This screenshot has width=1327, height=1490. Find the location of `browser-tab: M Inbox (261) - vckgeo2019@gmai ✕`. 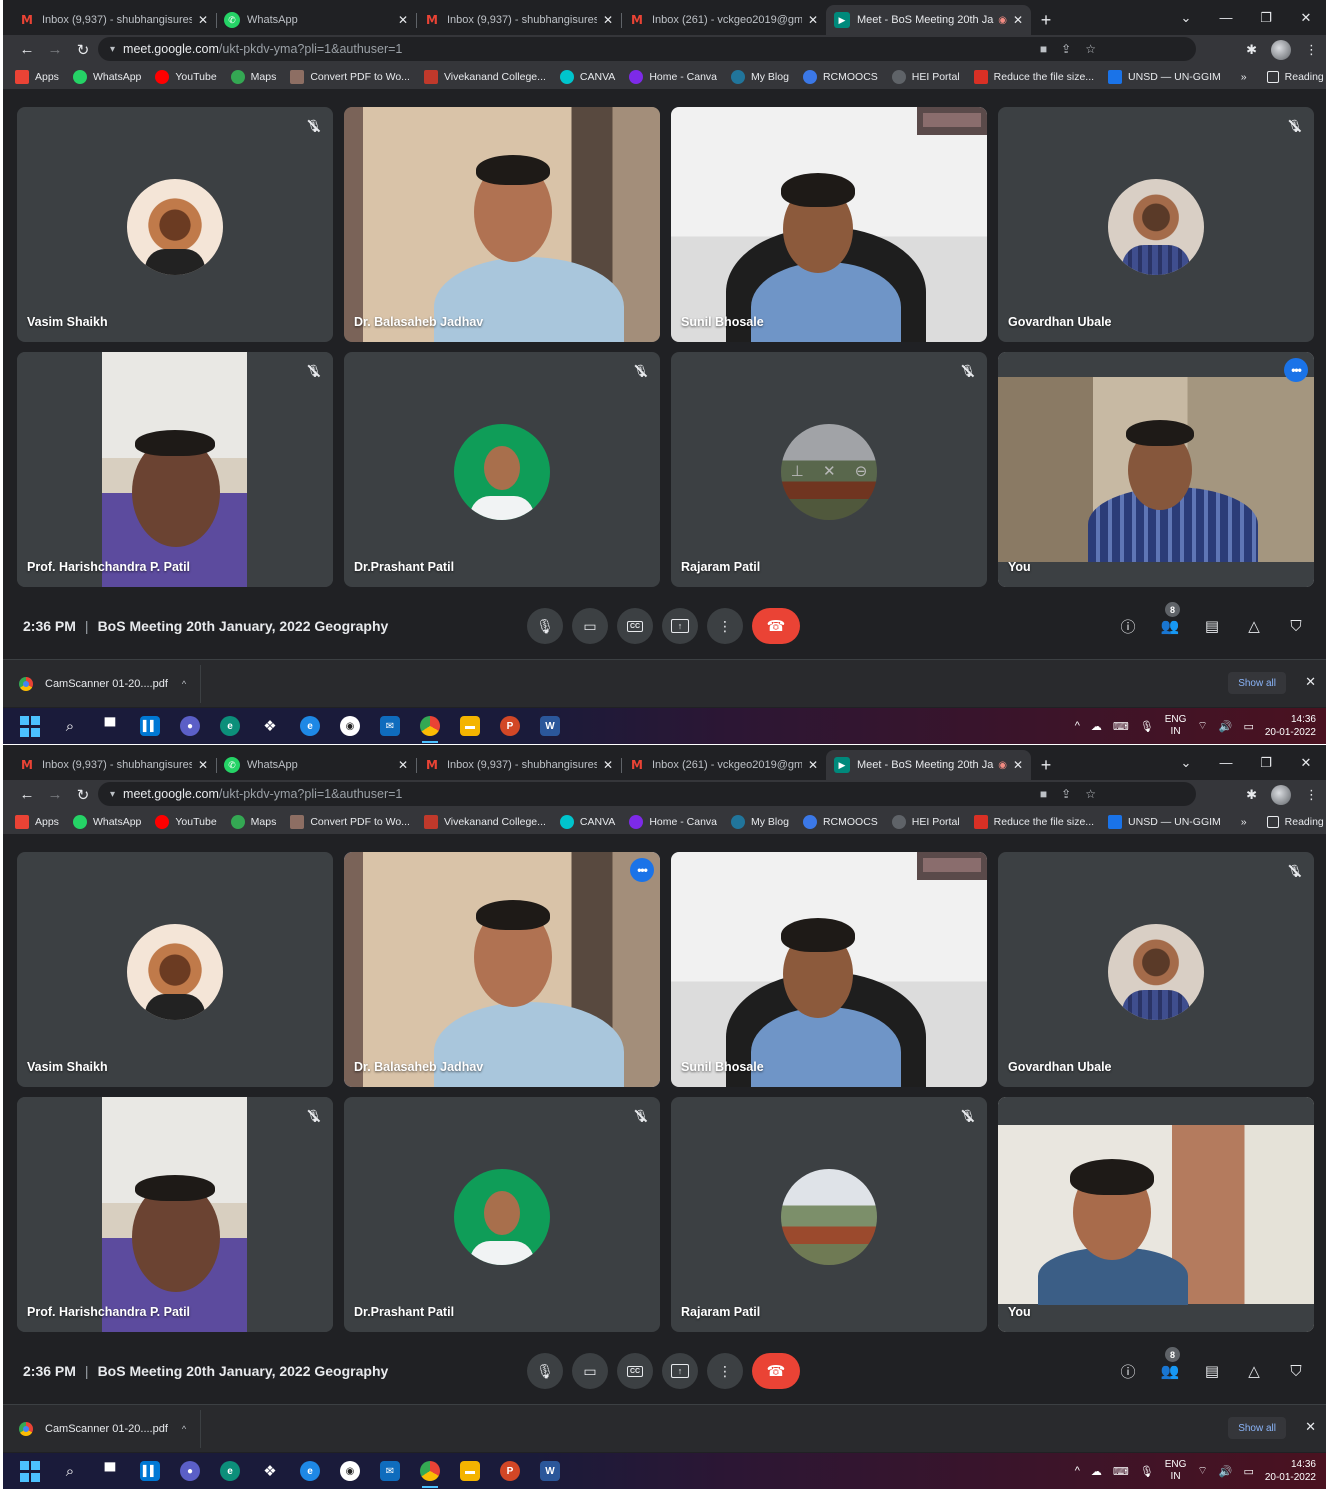

browser-tab: M Inbox (261) - vckgeo2019@gmai ✕ is located at coordinates (723, 765).